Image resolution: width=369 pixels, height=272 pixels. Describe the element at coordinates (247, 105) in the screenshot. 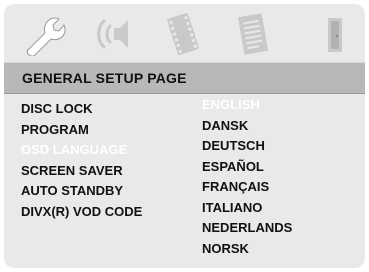

I see `language-option: ENGLISH` at that location.